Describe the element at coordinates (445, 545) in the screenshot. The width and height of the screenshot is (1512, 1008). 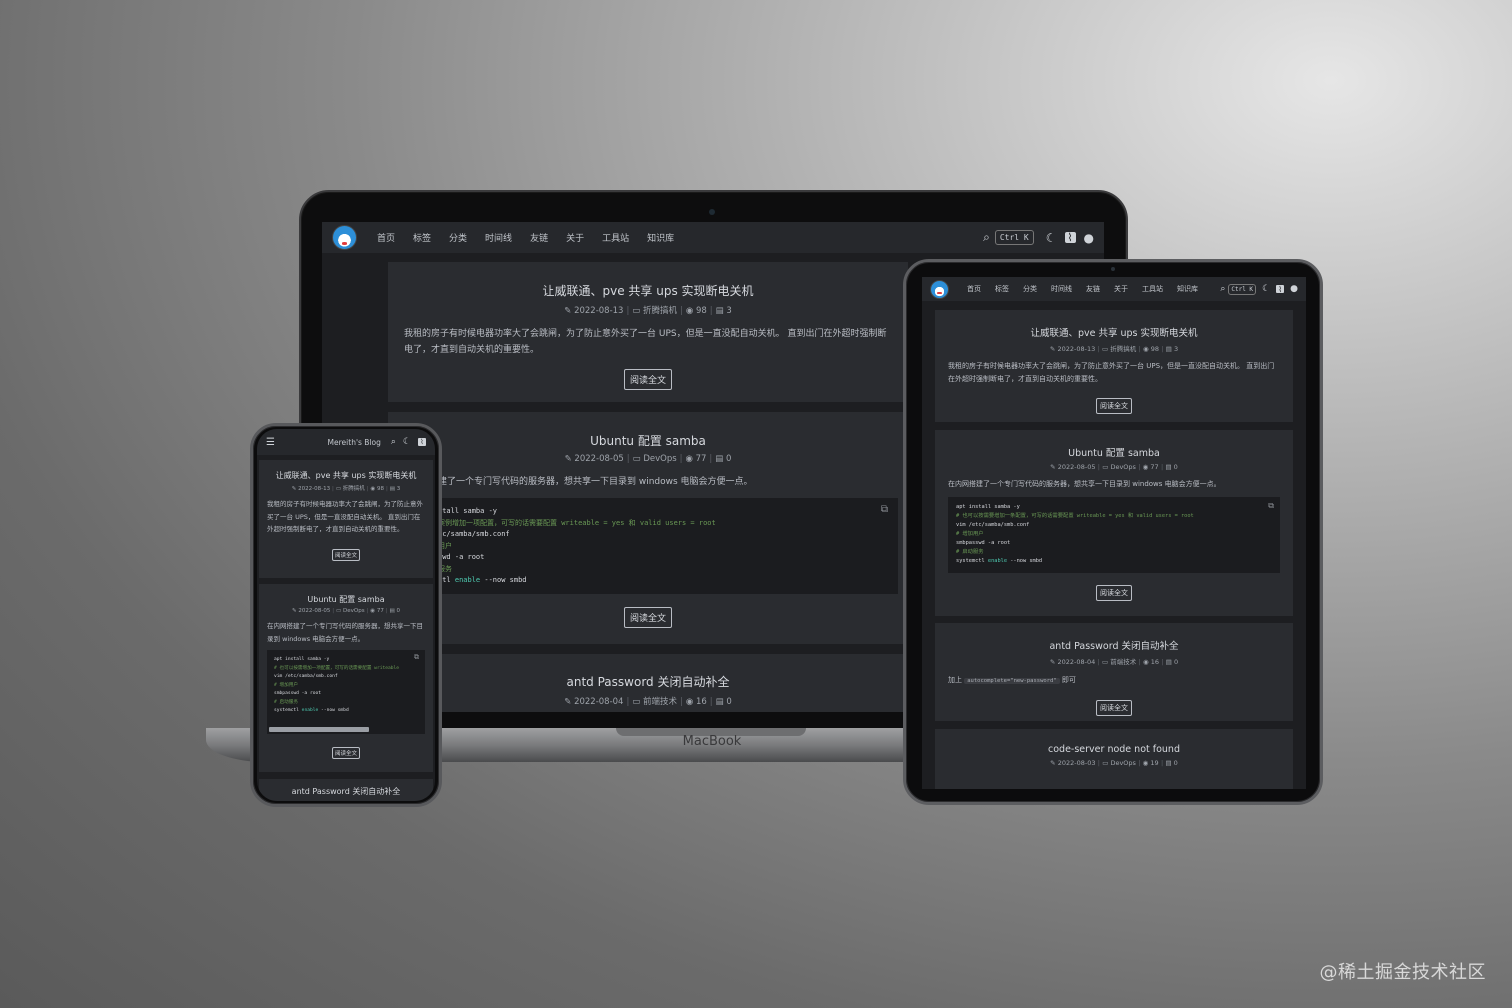
I see `code-comment: 用户` at that location.